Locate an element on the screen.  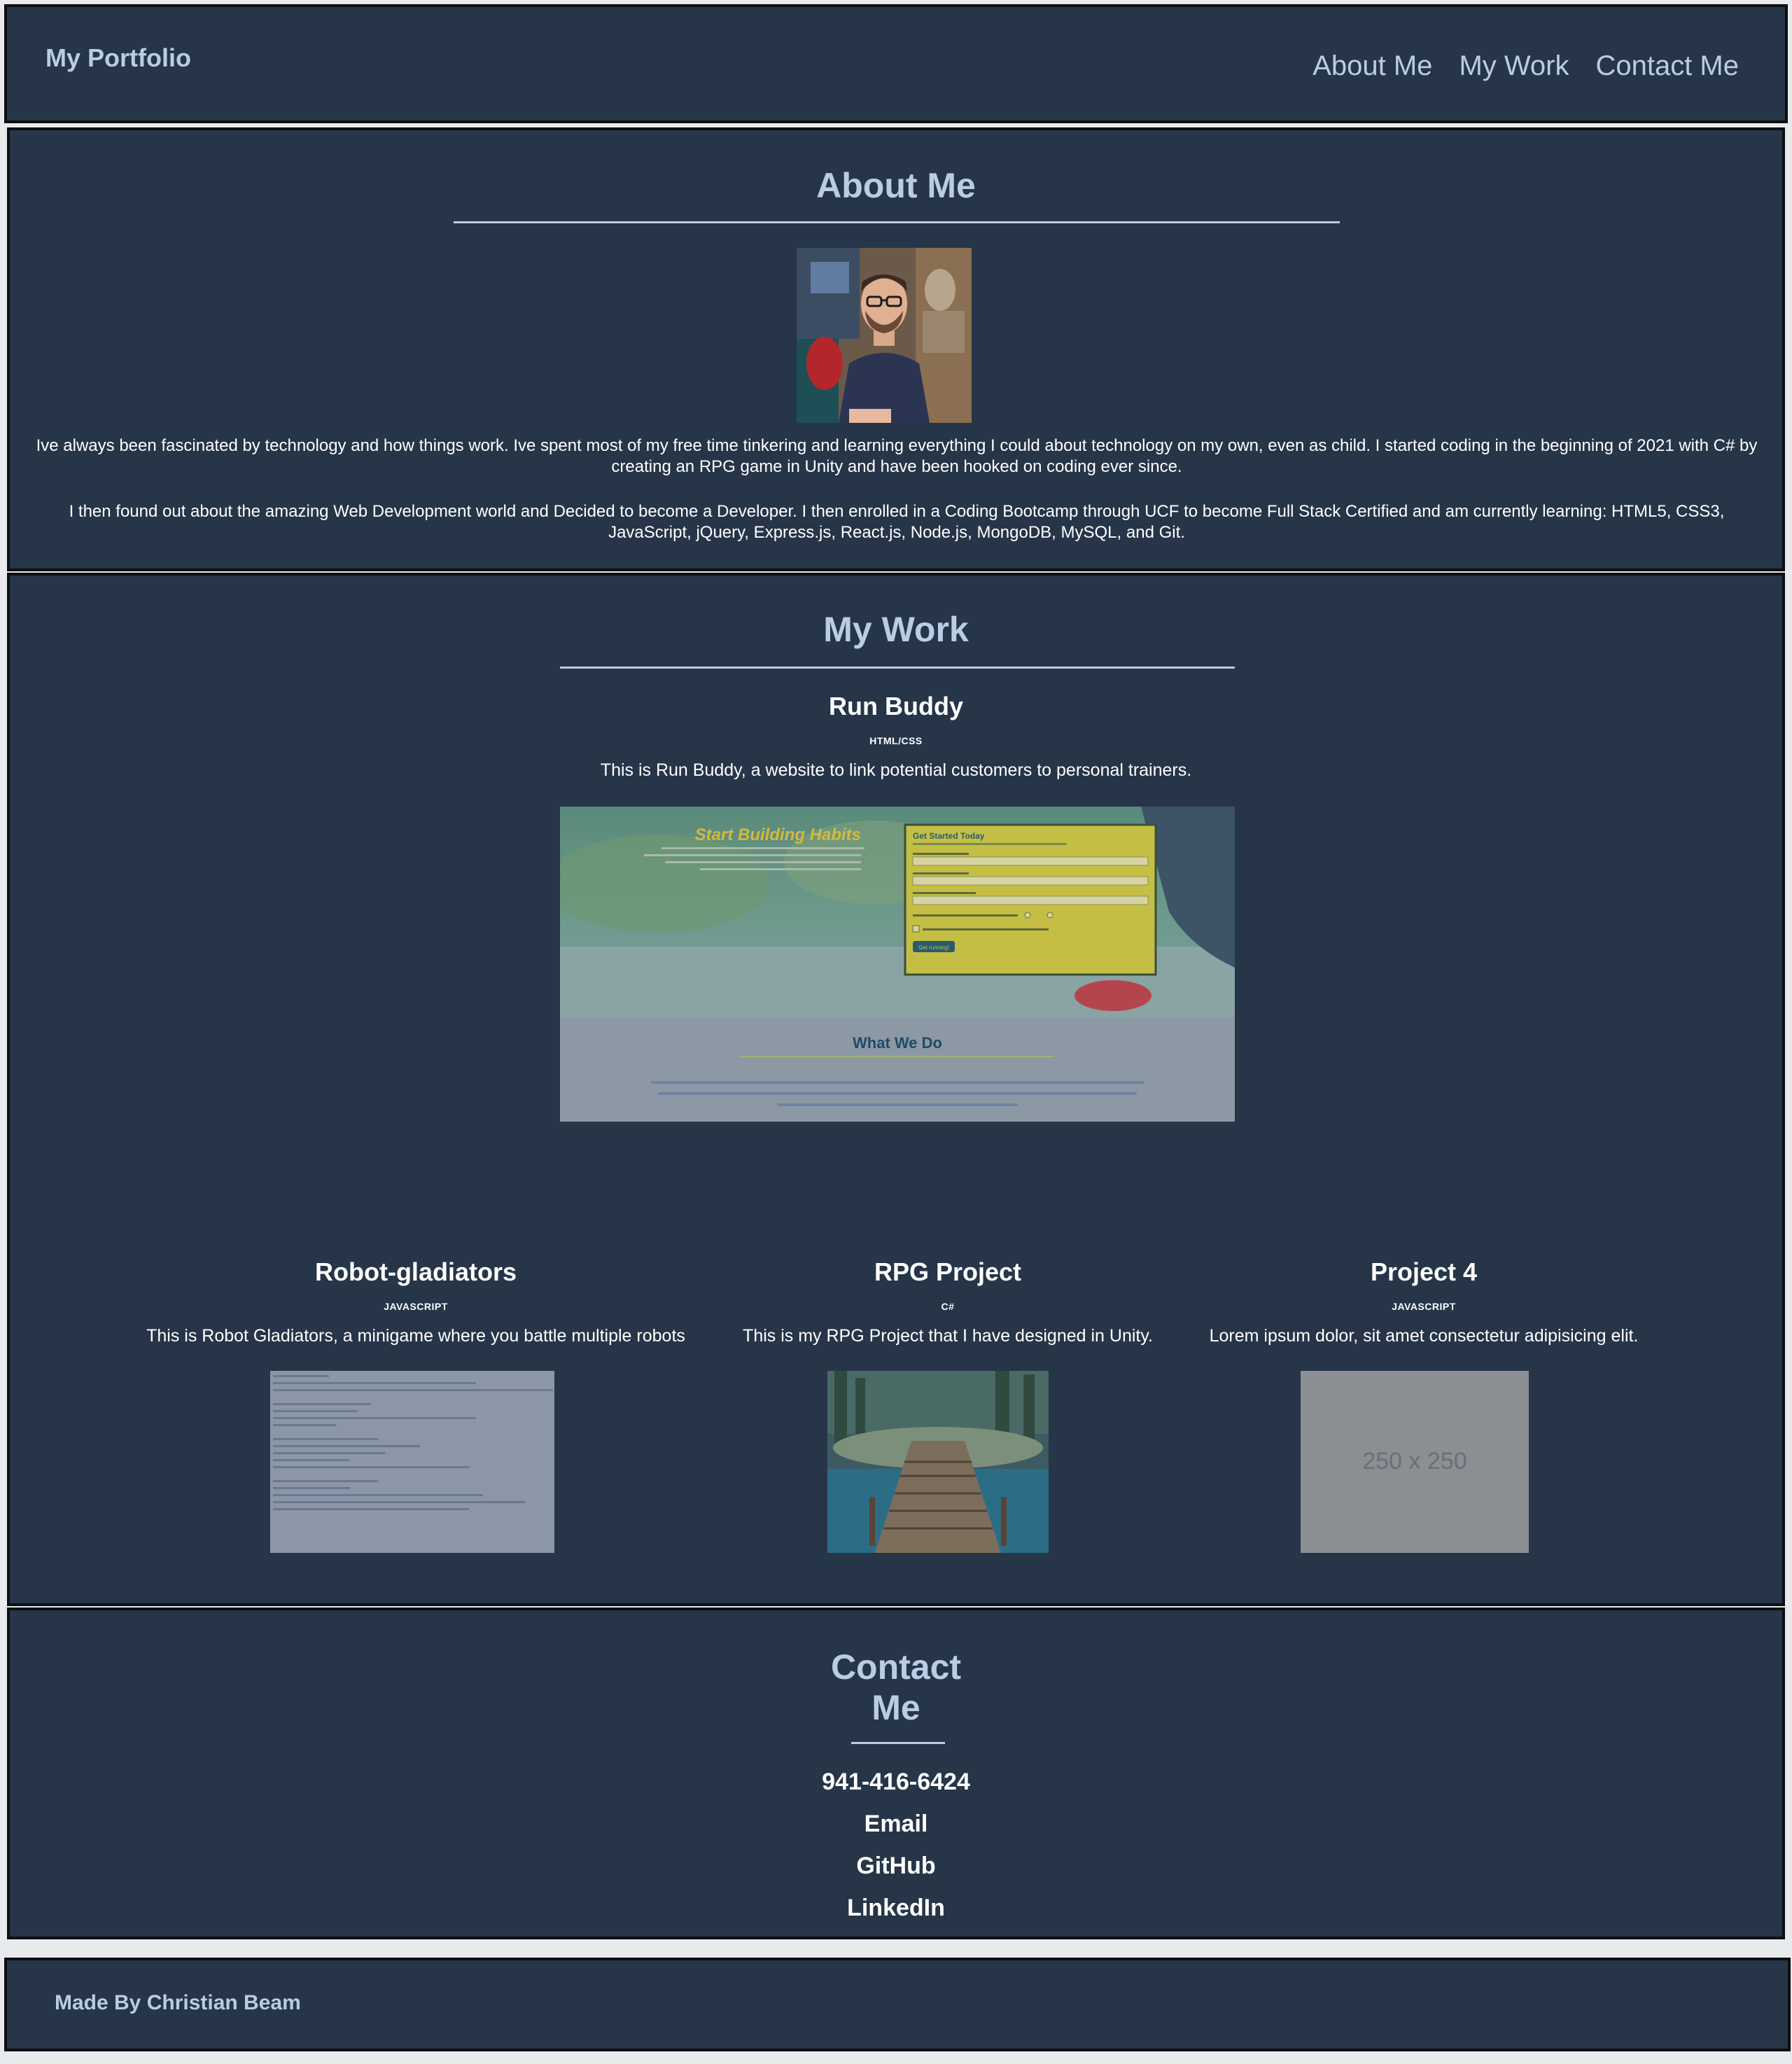
project-4-title: Project 4 is located at coordinates (1424, 1272).